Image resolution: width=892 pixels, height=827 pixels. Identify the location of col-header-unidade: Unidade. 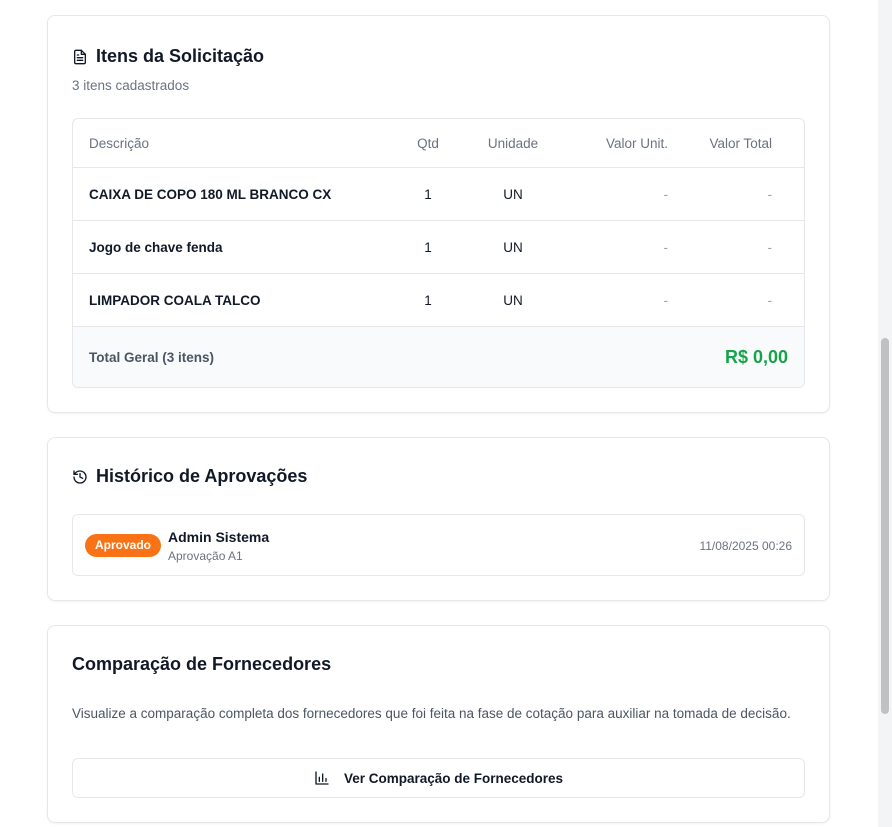
(513, 143).